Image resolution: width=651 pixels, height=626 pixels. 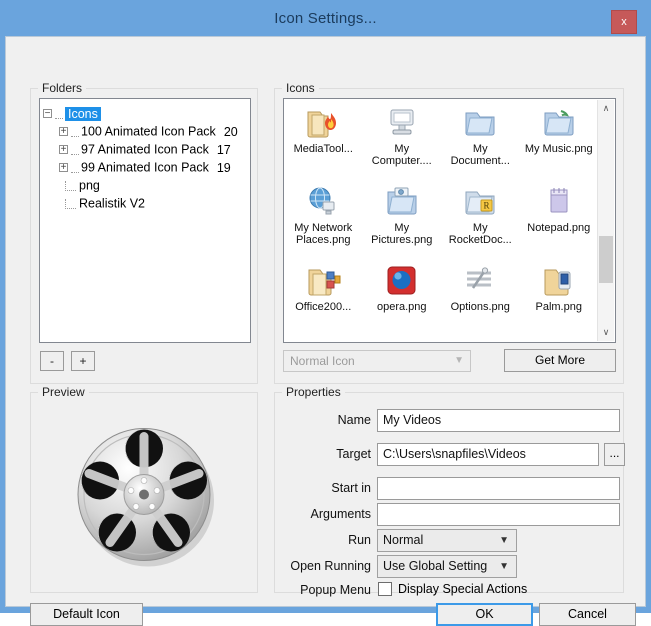 I want to click on icon-item-label: Options.png, so click(x=480, y=307).